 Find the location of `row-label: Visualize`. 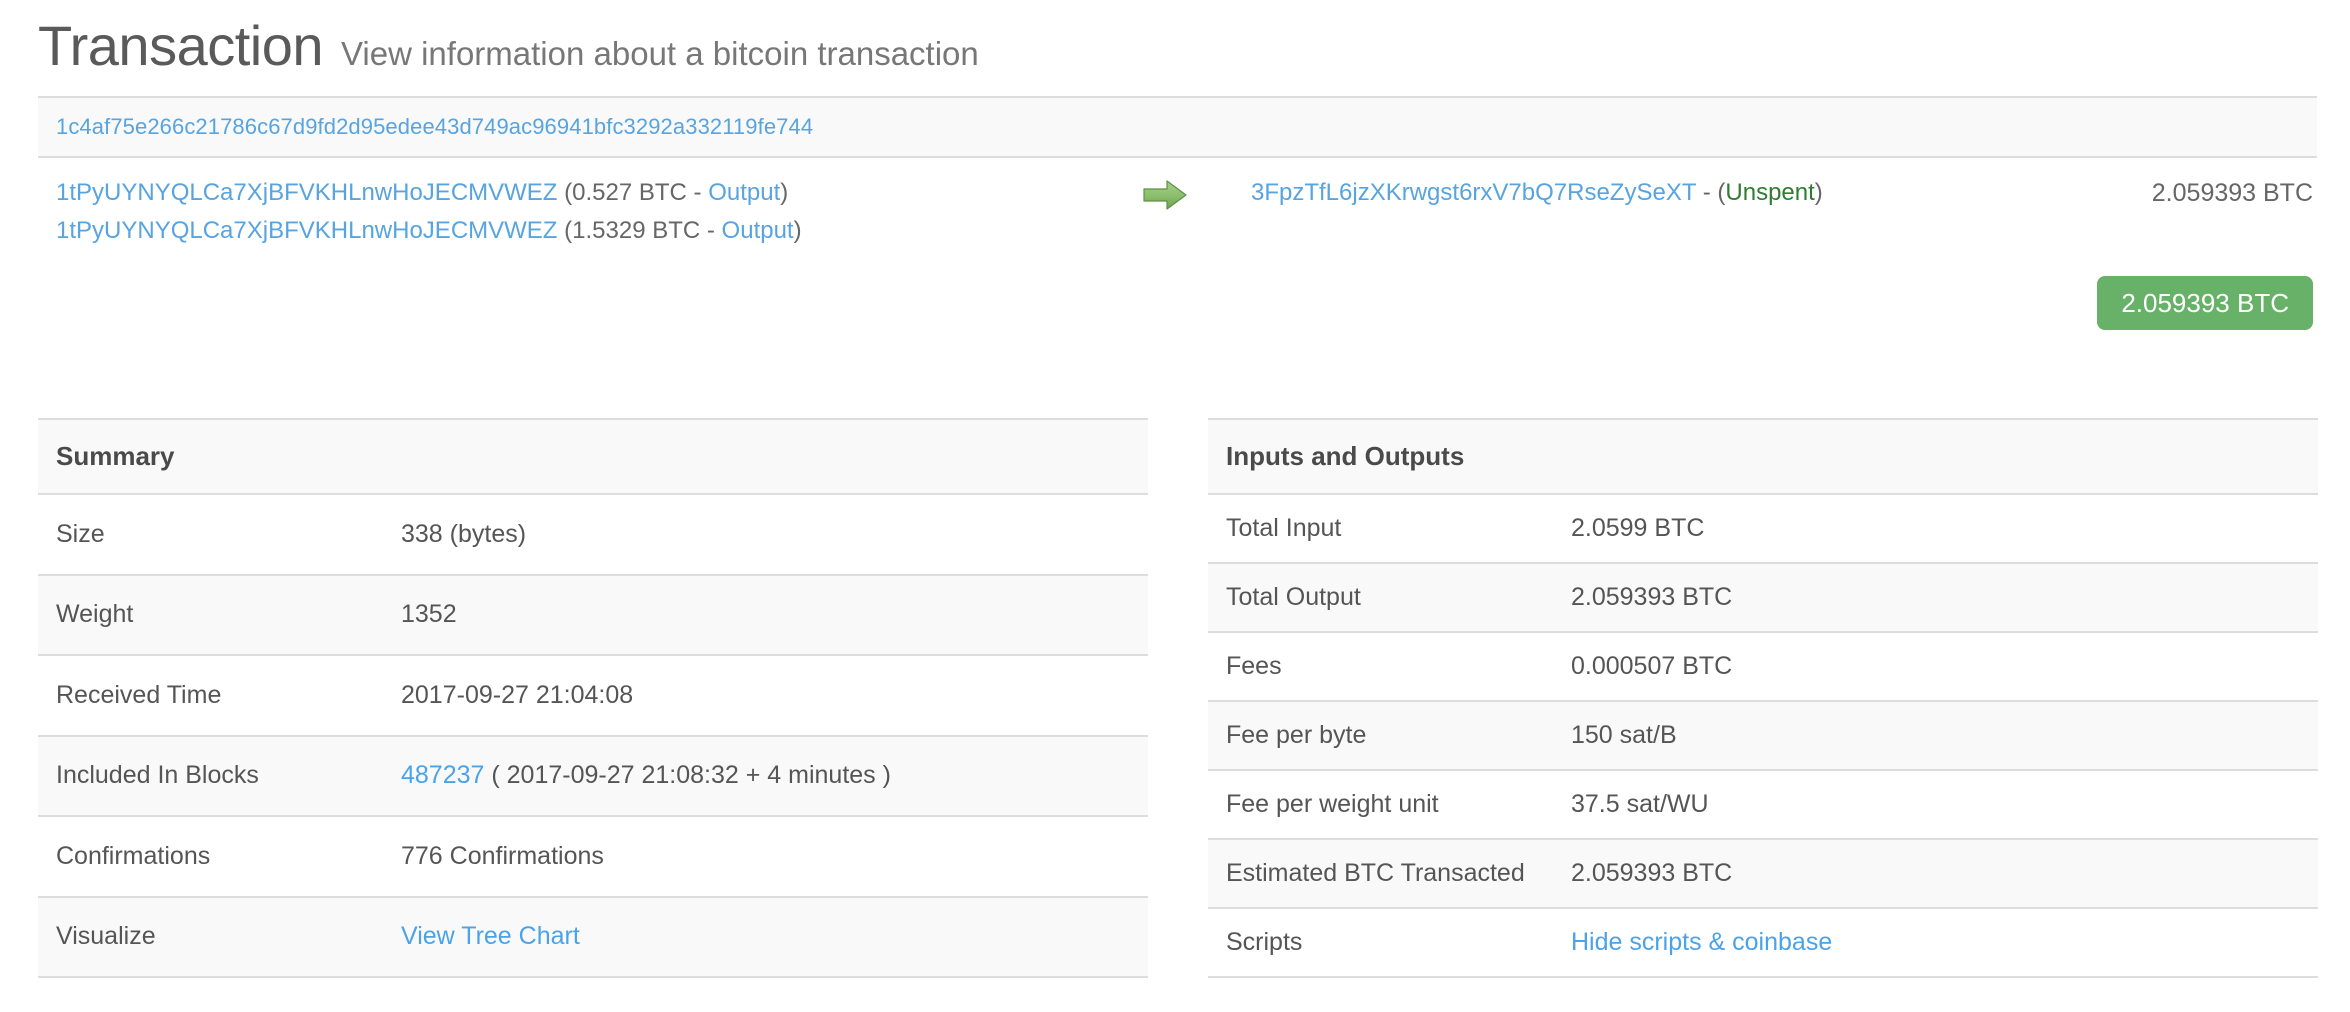

row-label: Visualize is located at coordinates (210, 936).